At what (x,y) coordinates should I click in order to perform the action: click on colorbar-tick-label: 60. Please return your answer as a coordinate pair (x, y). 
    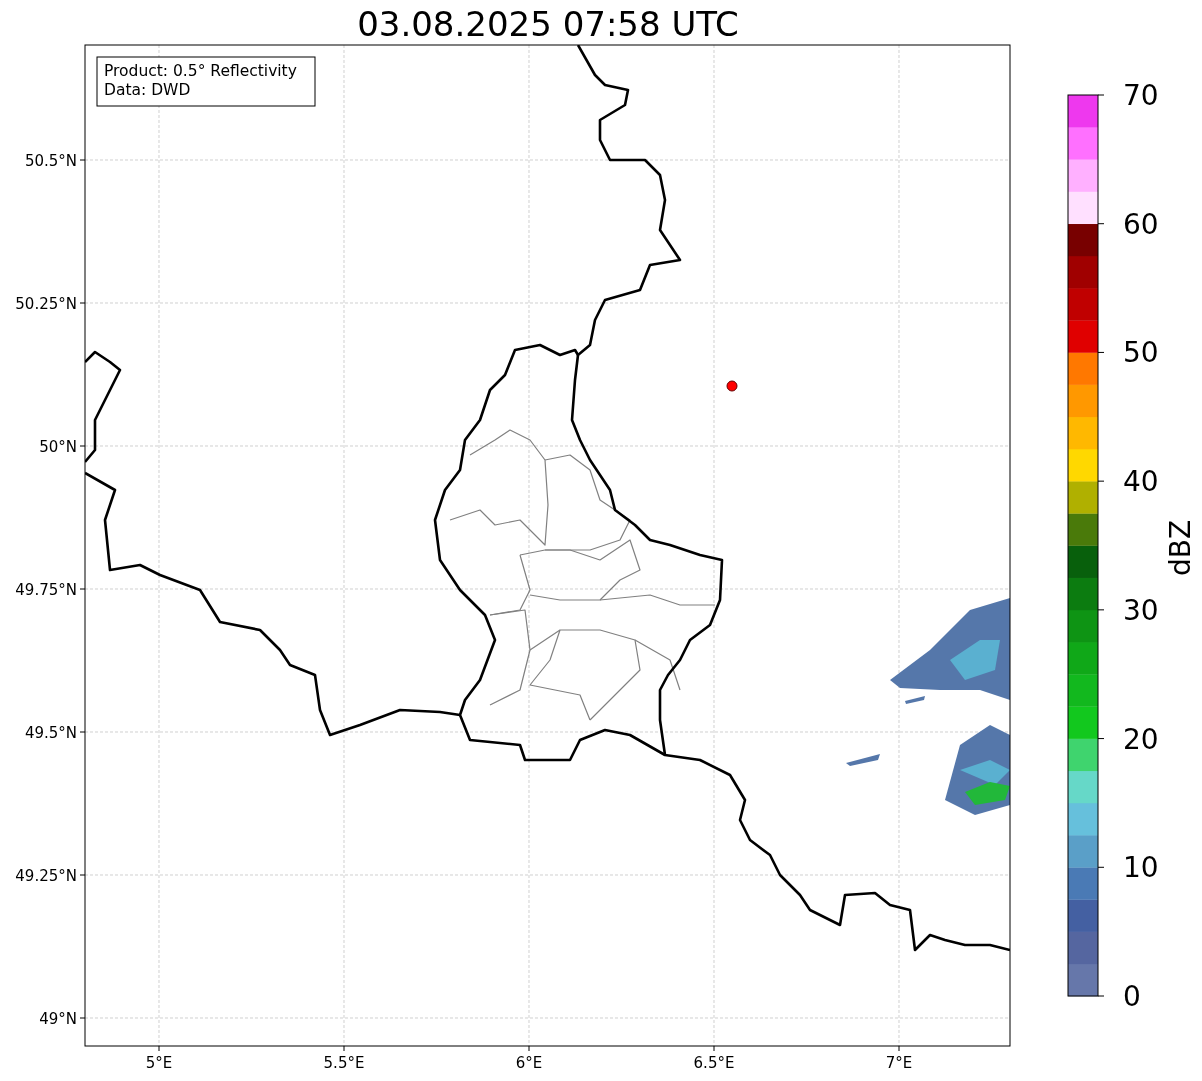
    Looking at the image, I should click on (1141, 224).